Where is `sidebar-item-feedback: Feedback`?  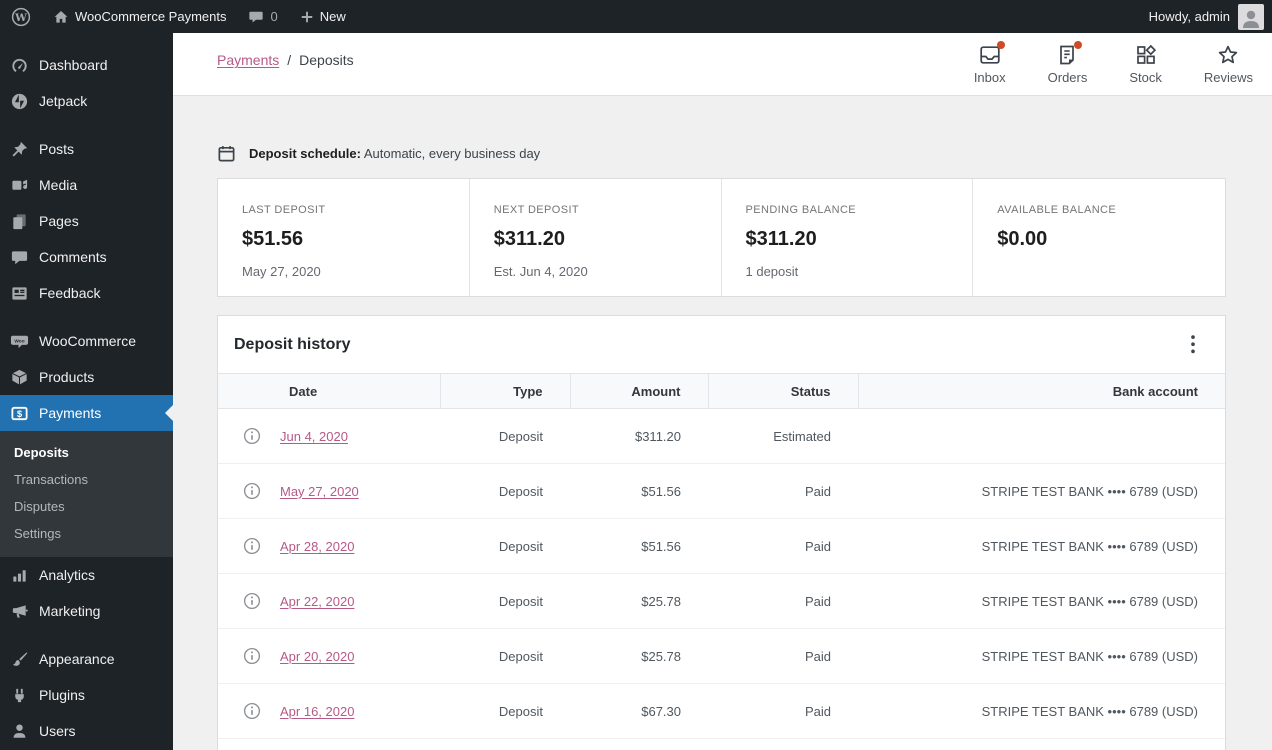 sidebar-item-feedback: Feedback is located at coordinates (86, 293).